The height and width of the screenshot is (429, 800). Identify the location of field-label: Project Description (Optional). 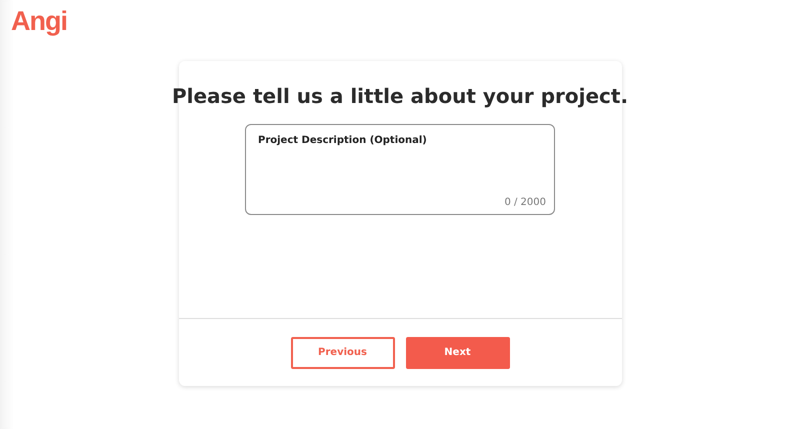
(342, 140).